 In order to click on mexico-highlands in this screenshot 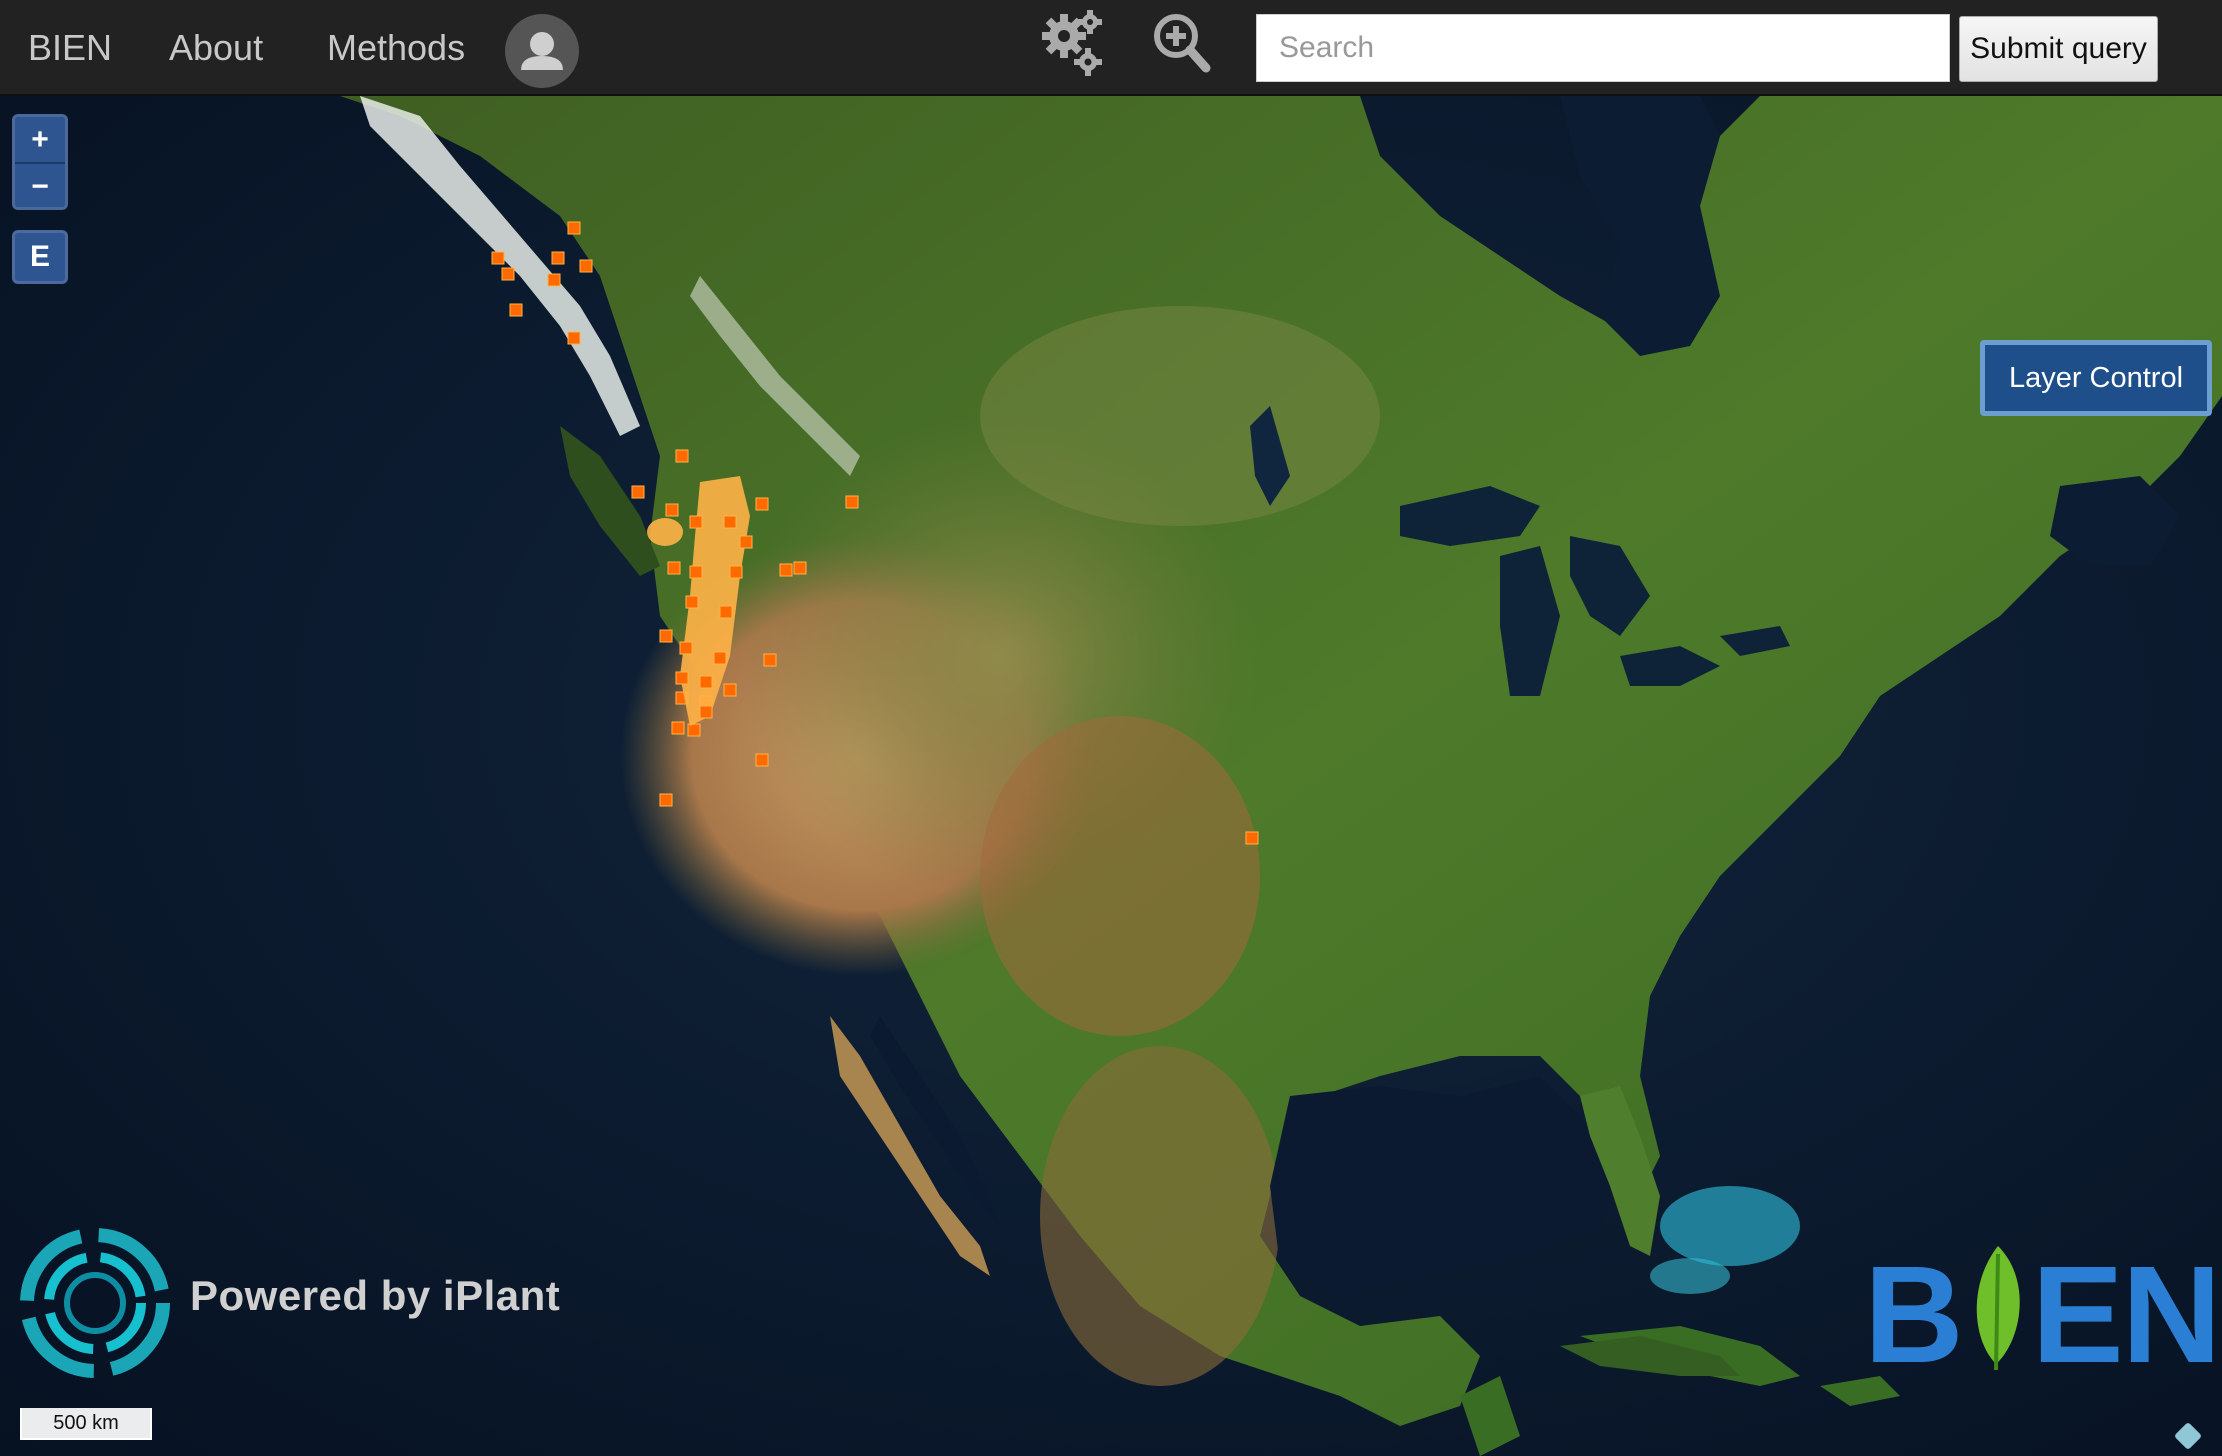, I will do `click(1160, 1216)`.